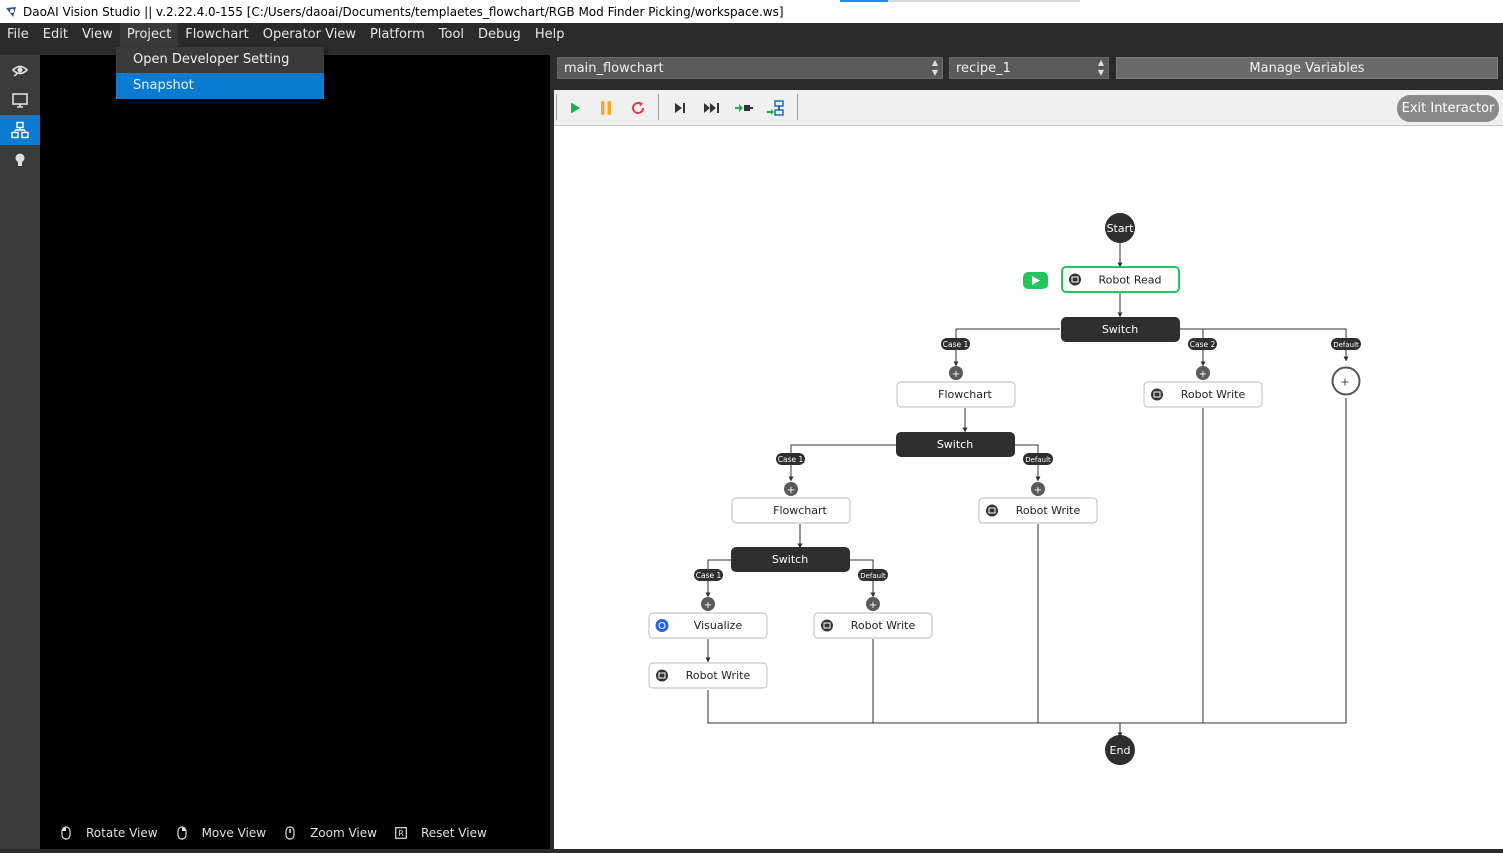 Image resolution: width=1503 pixels, height=853 pixels. Describe the element at coordinates (712, 108) in the screenshot. I see `step-all-icon` at that location.